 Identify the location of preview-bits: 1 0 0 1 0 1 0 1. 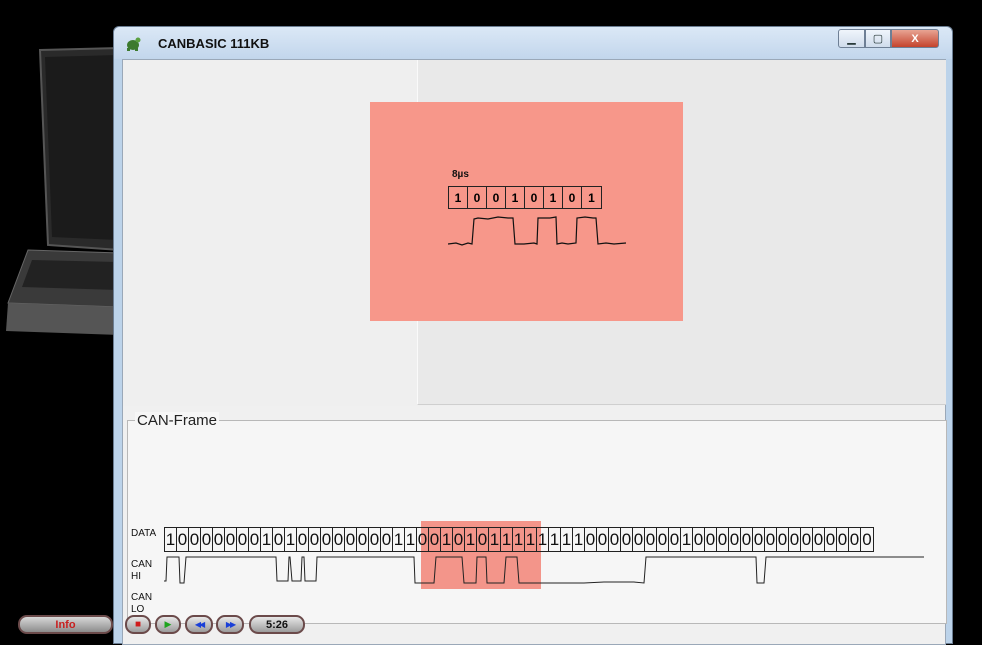
(525, 197).